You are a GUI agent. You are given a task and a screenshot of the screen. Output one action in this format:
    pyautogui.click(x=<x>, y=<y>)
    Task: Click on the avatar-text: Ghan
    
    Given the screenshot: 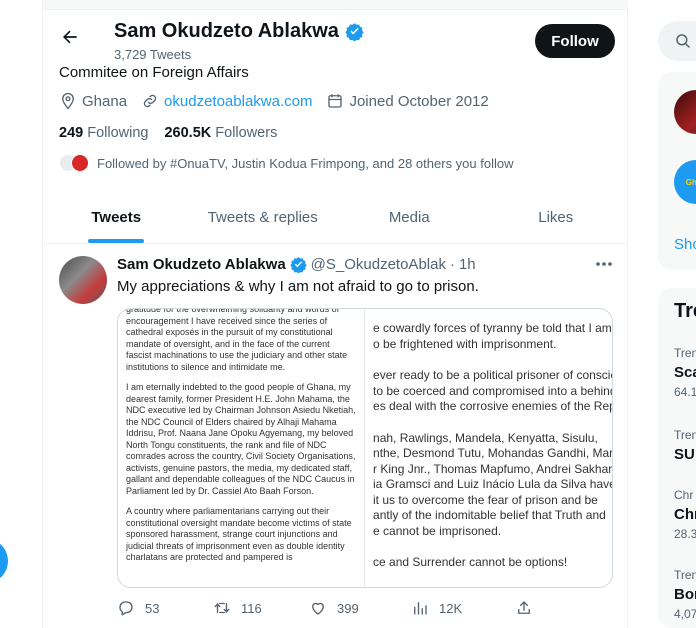 What is the action you would take?
    pyautogui.click(x=690, y=182)
    